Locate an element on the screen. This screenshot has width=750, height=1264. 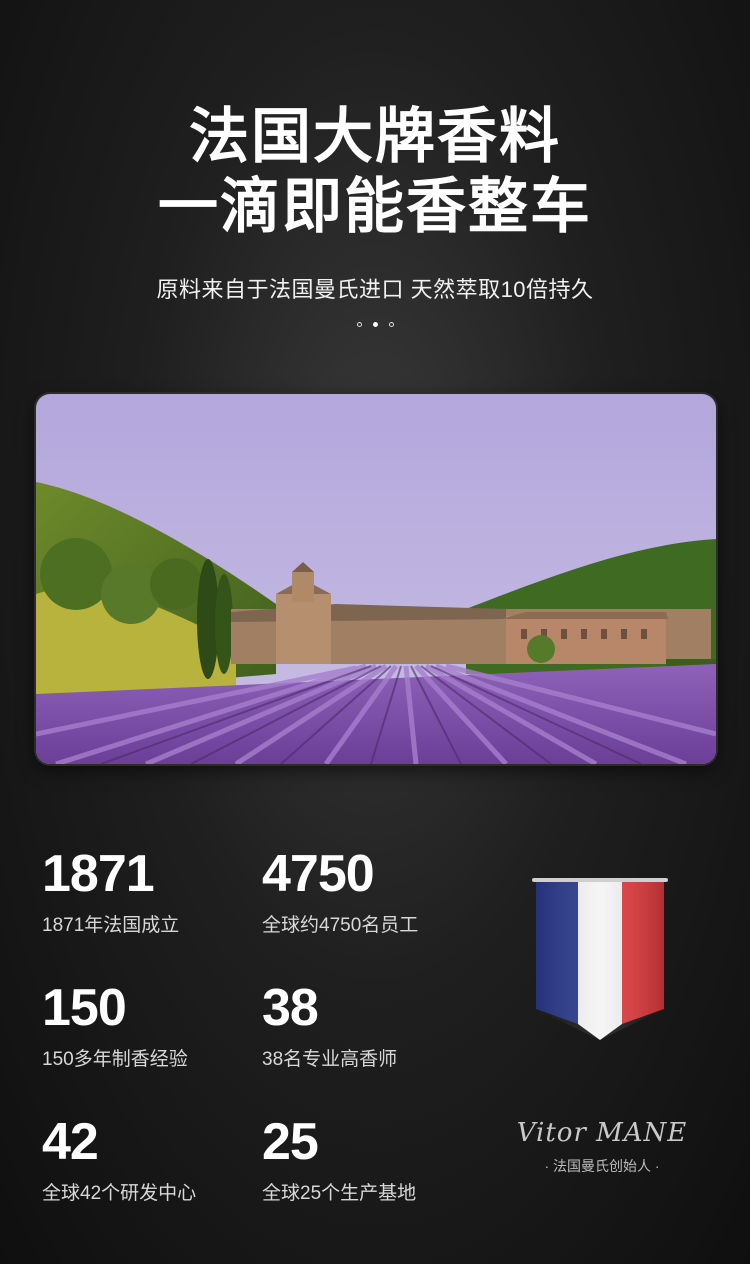
stat-experience: 150 150多年制香经验 is located at coordinates (115, 1025).